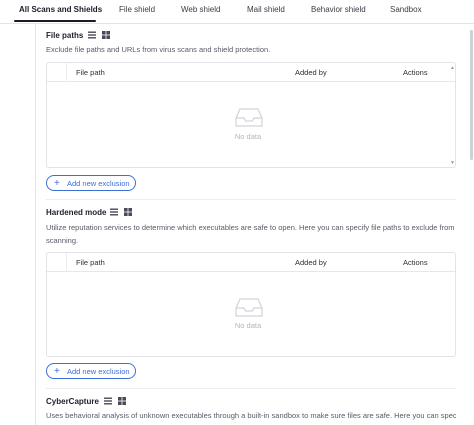  What do you see at coordinates (338, 9) in the screenshot?
I see `tab-behavior-shield: Behavior shield` at bounding box center [338, 9].